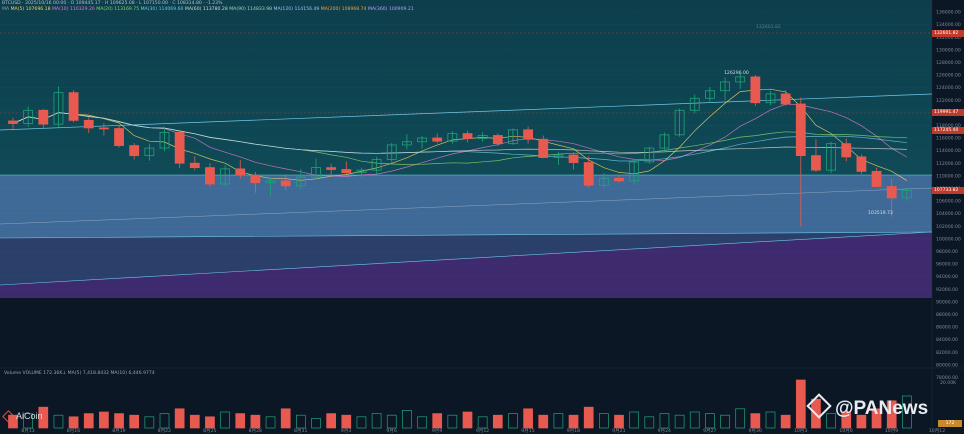 The width and height of the screenshot is (964, 434). What do you see at coordinates (346, 431) in the screenshot?
I see `time-tick-label: 9月3` at bounding box center [346, 431].